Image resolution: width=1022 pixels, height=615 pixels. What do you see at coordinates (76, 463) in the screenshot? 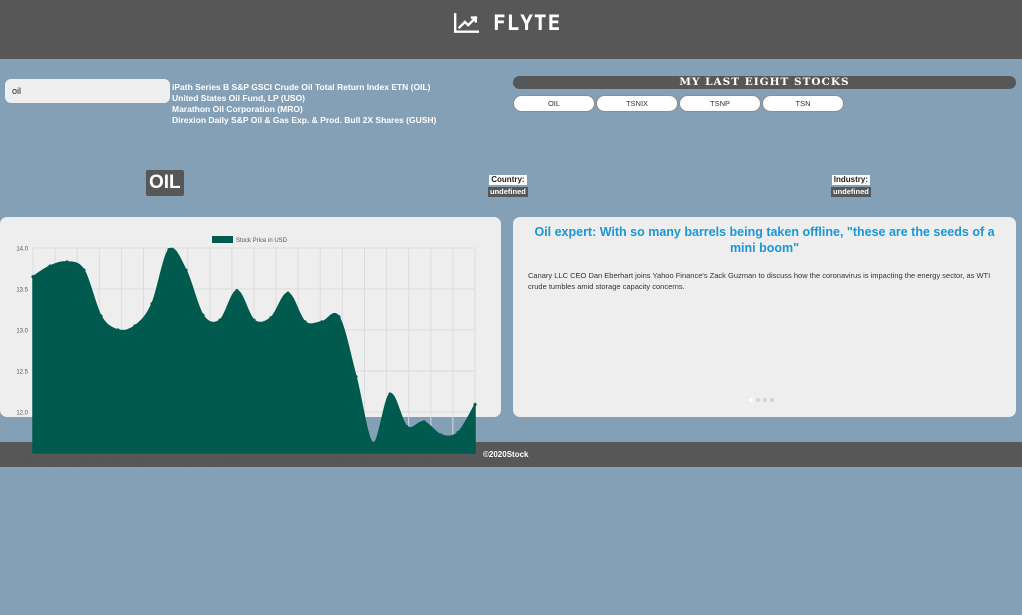
I see `x-tick-label: Aug 19` at bounding box center [76, 463].